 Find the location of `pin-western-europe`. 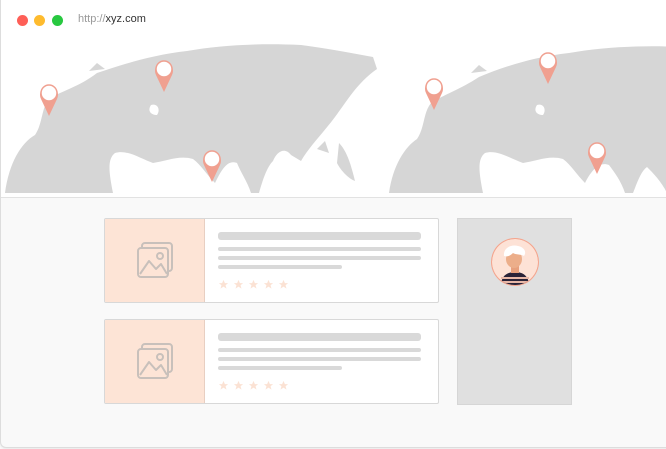

pin-western-europe is located at coordinates (49, 100).